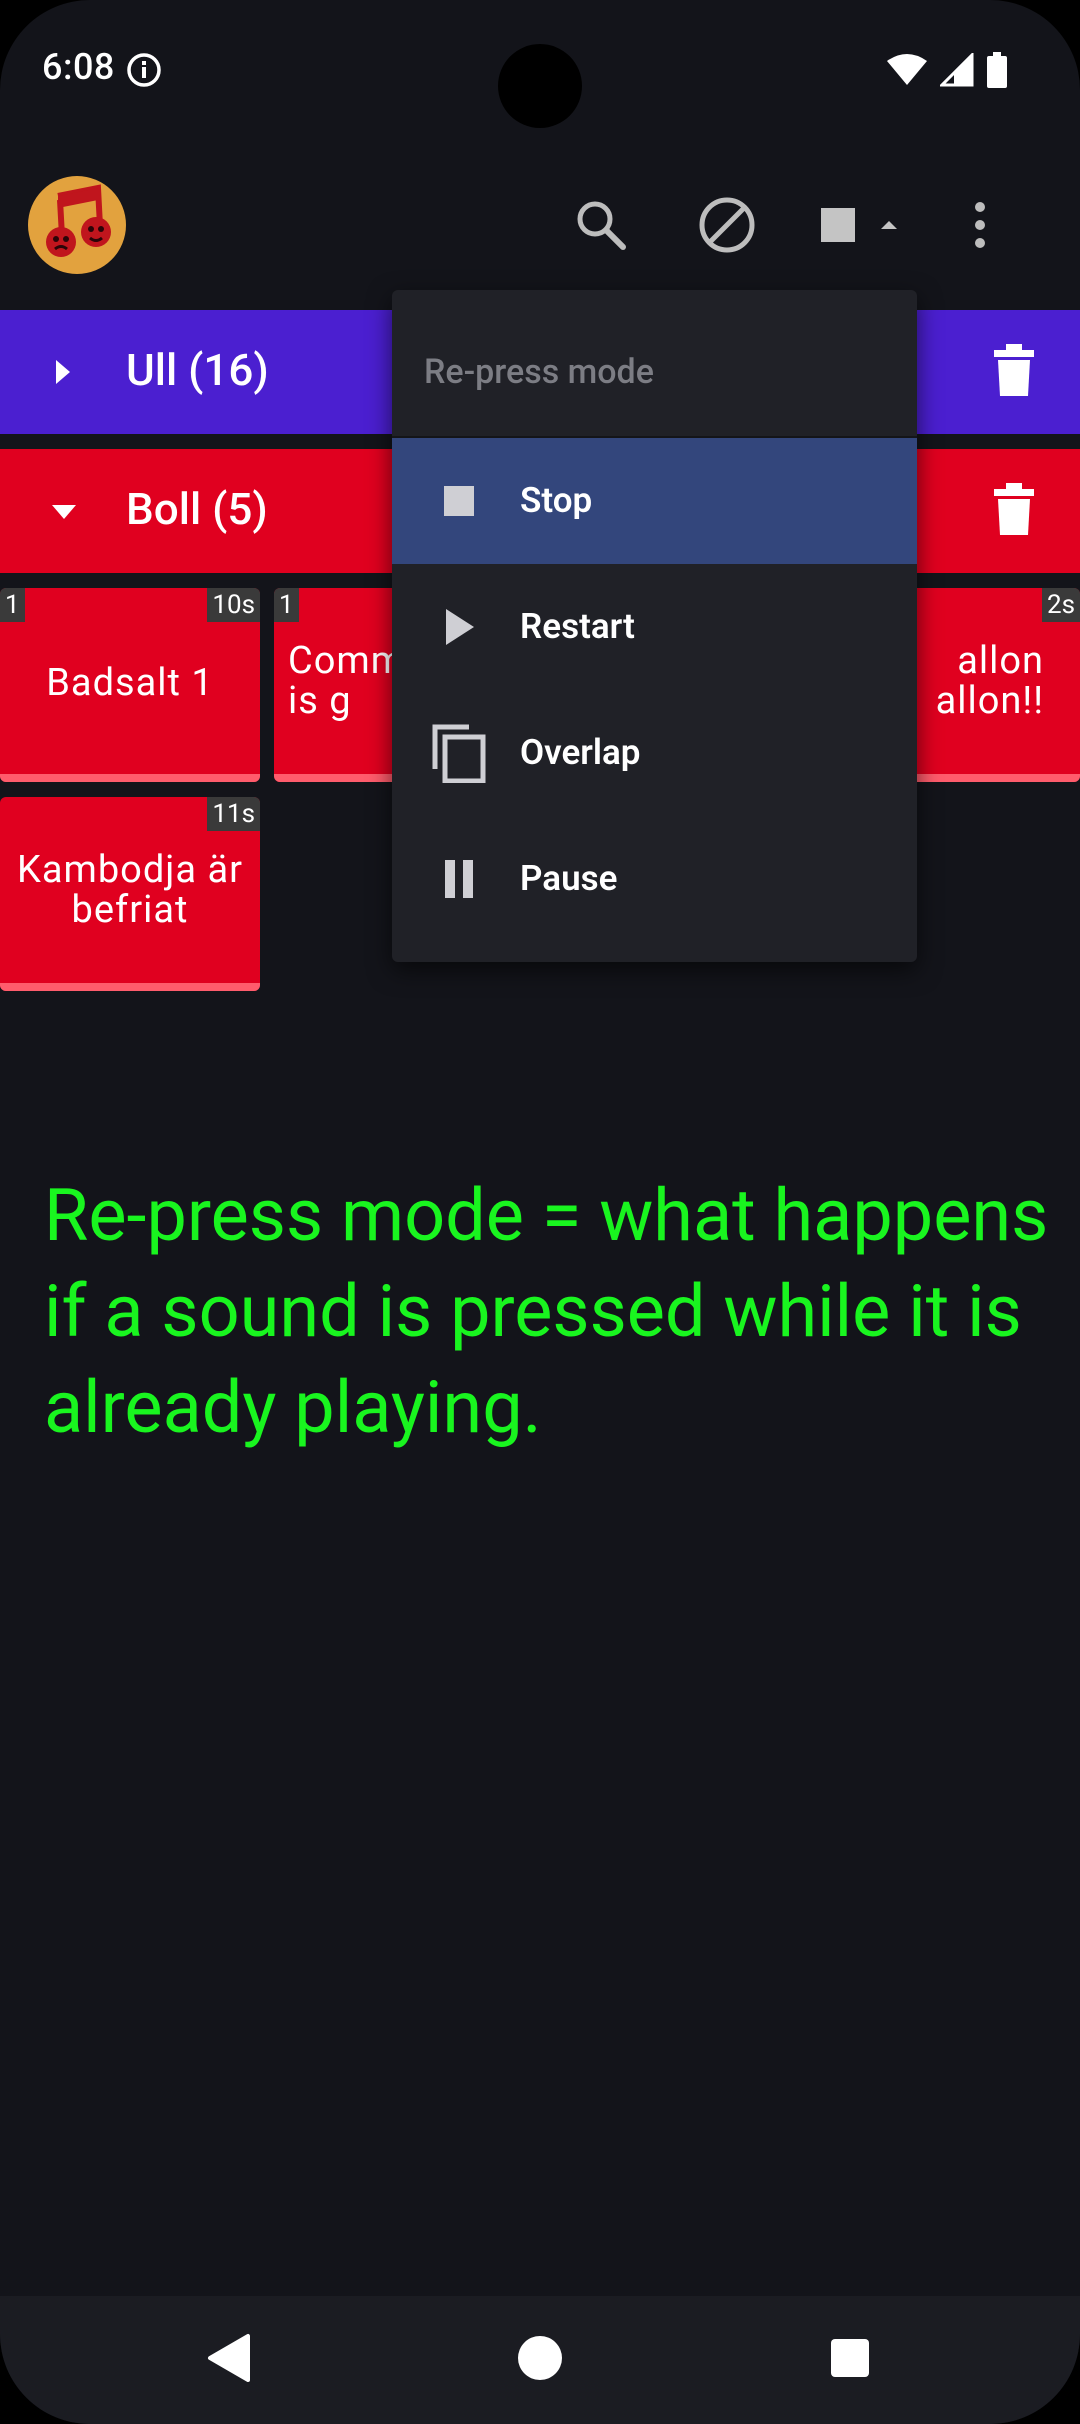 This screenshot has width=1080, height=2424. Describe the element at coordinates (907, 69) in the screenshot. I see `wifi-icon` at that location.